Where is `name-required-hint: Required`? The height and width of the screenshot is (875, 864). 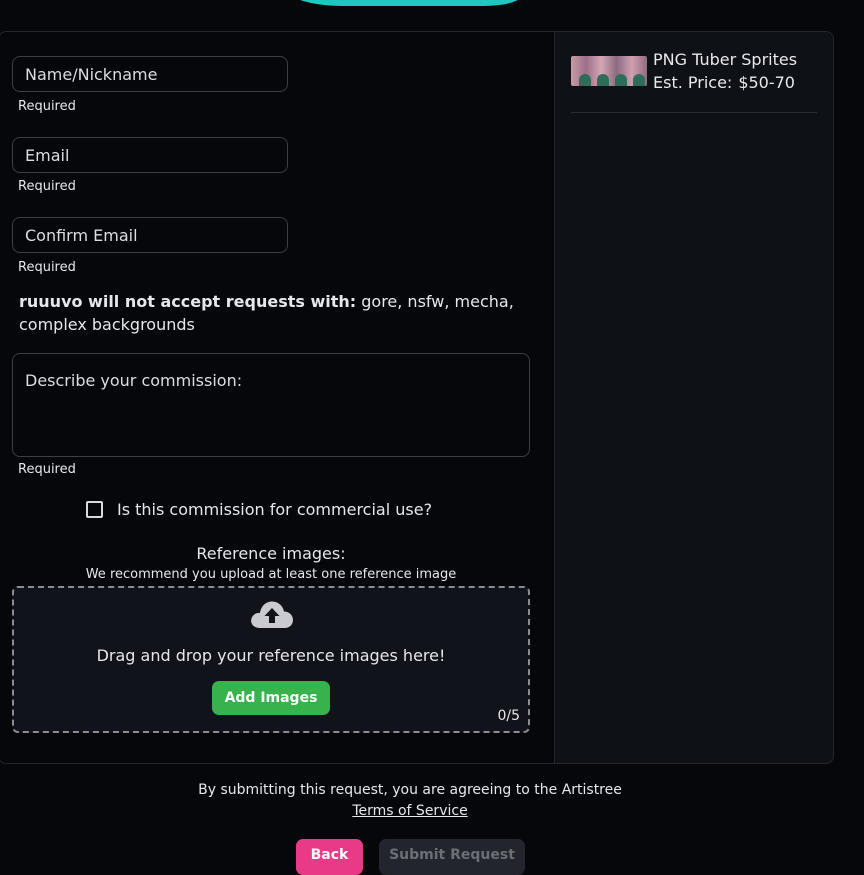 name-required-hint: Required is located at coordinates (47, 106).